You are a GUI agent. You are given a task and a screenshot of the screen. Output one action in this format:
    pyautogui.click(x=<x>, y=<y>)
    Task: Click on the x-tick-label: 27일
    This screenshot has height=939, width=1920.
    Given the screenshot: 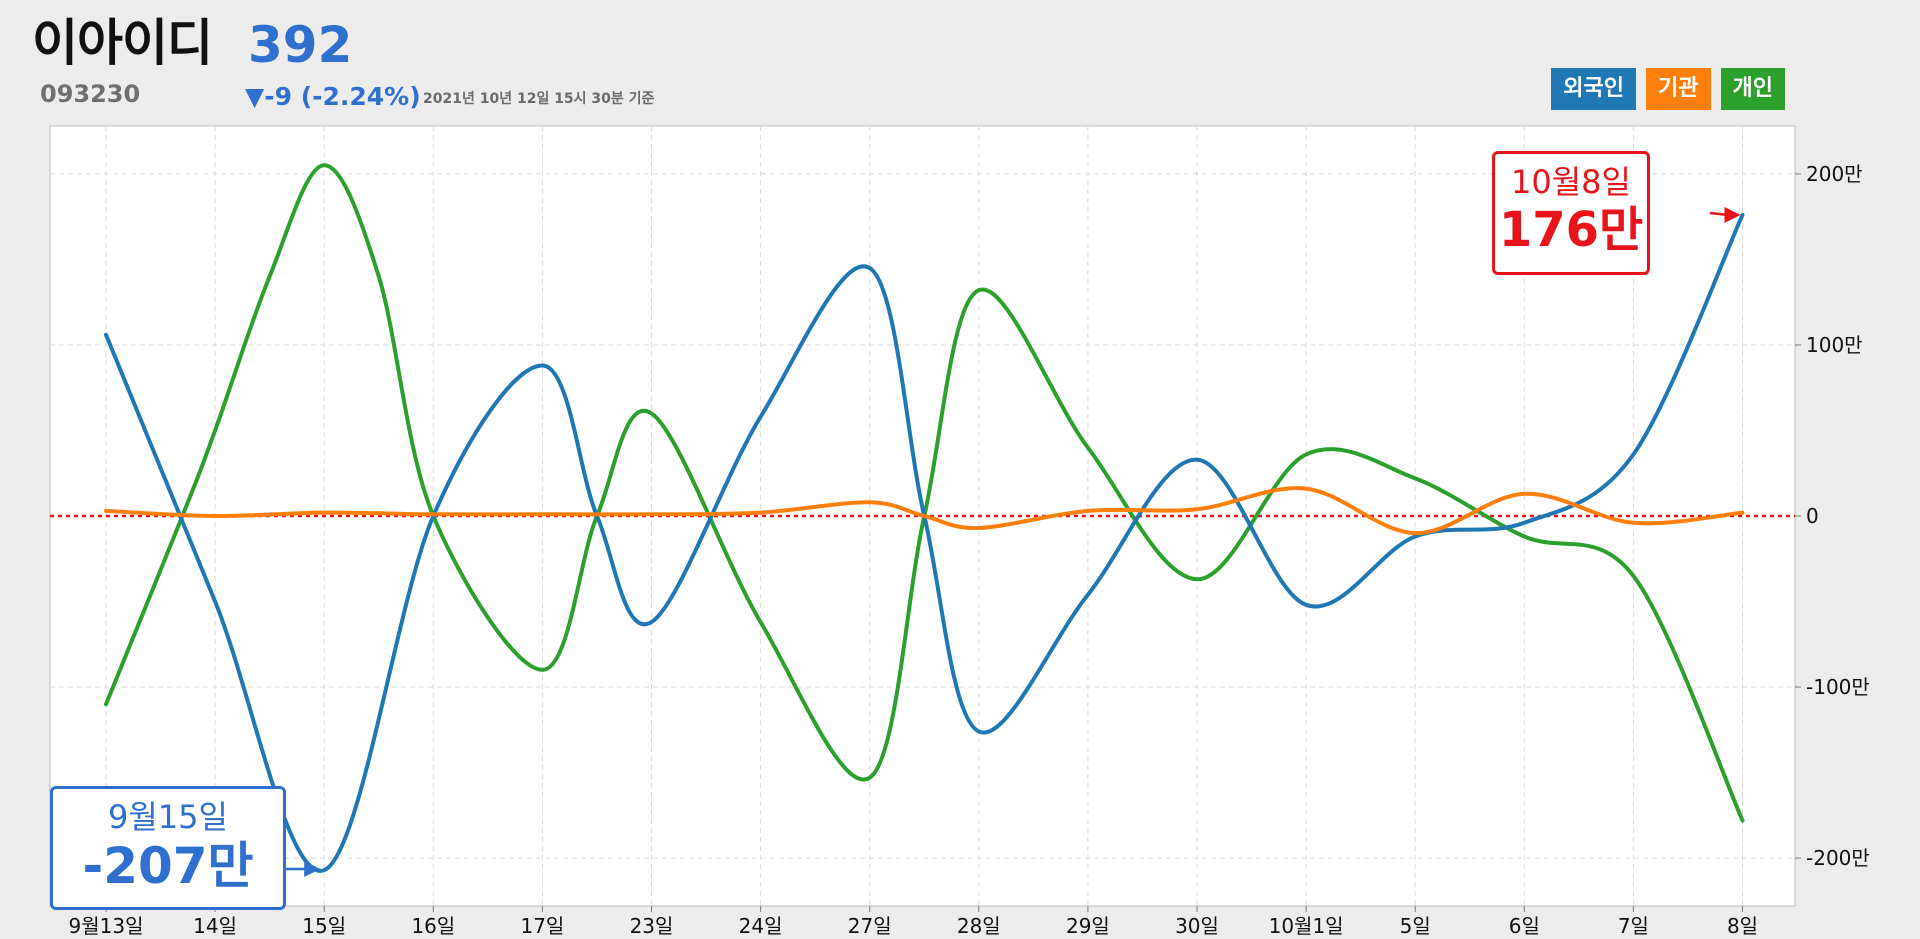 What is the action you would take?
    pyautogui.click(x=870, y=926)
    